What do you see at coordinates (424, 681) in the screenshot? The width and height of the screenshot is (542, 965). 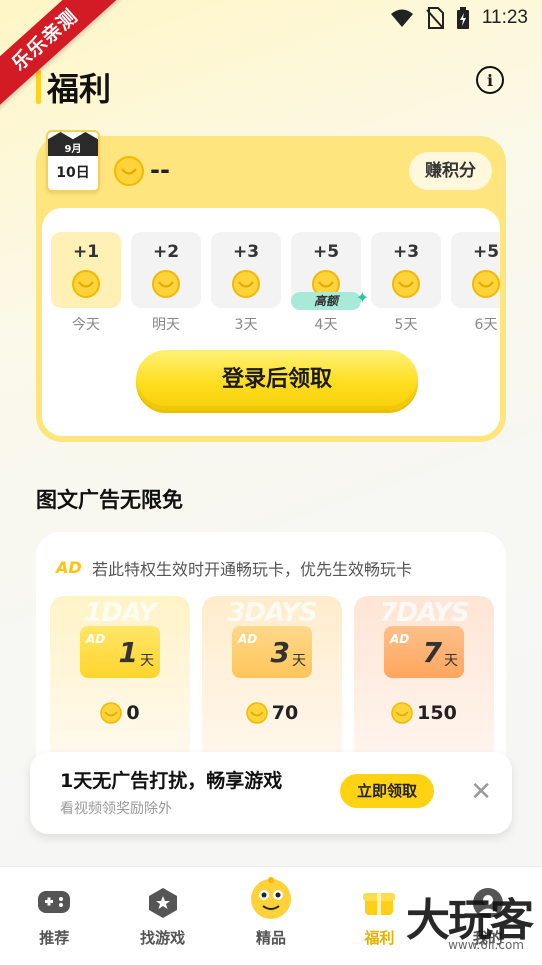 I see `plan-card-7days: 7DAYS AD 7 天 150` at bounding box center [424, 681].